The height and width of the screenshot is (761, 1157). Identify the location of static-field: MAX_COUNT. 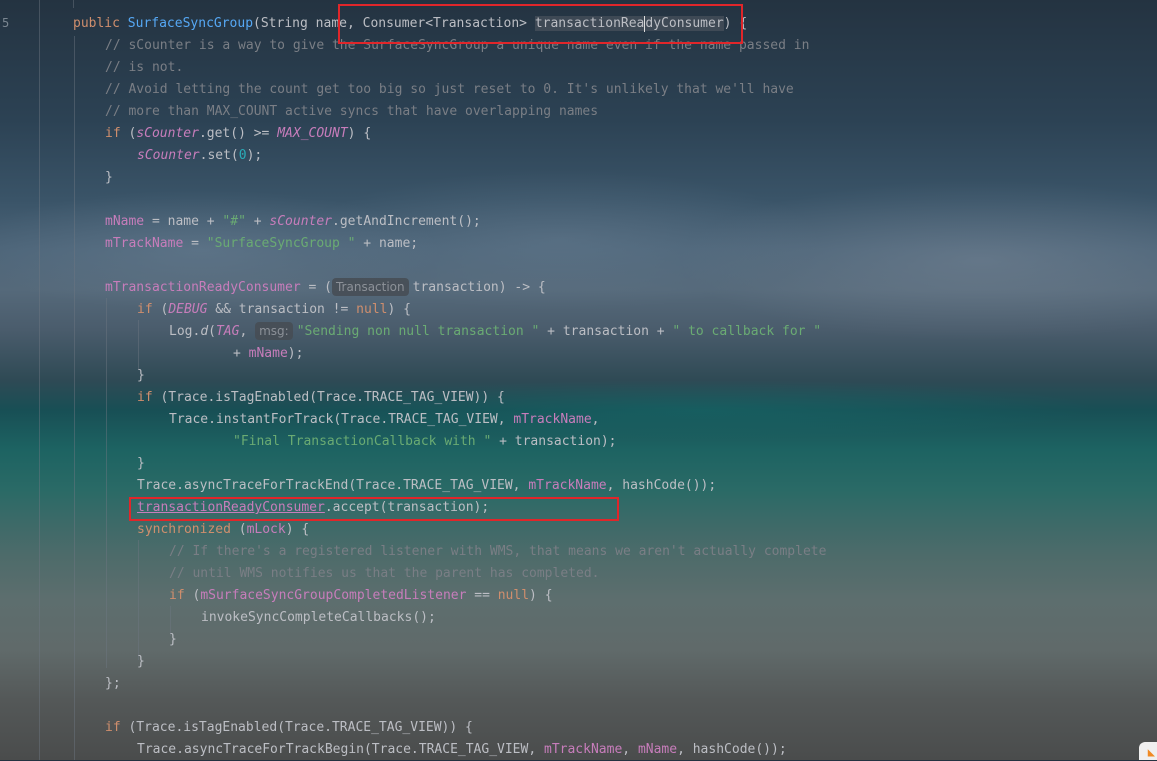
(312, 133).